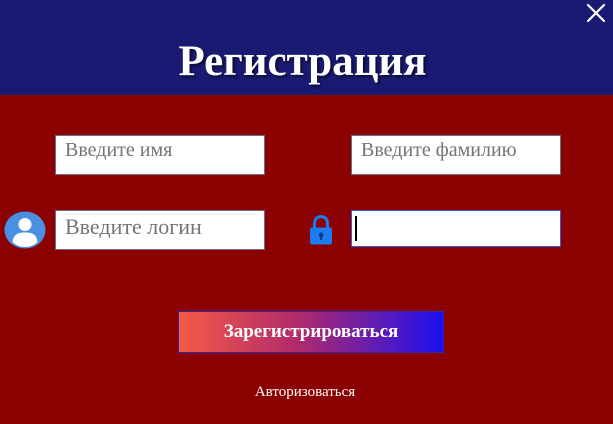  Describe the element at coordinates (456, 228) in the screenshot. I see `password-input` at that location.